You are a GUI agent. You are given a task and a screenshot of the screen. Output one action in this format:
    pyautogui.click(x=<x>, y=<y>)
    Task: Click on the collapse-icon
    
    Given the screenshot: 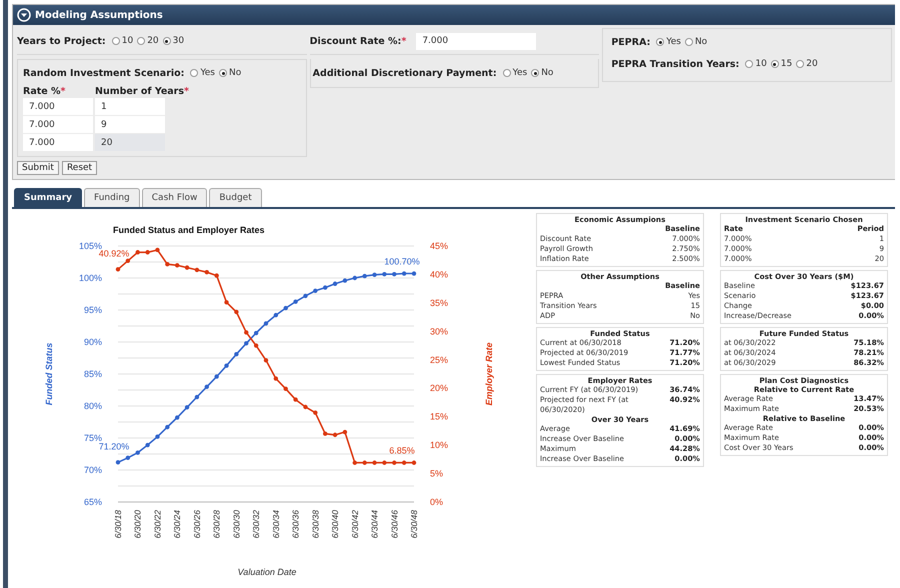 What is the action you would take?
    pyautogui.click(x=24, y=15)
    